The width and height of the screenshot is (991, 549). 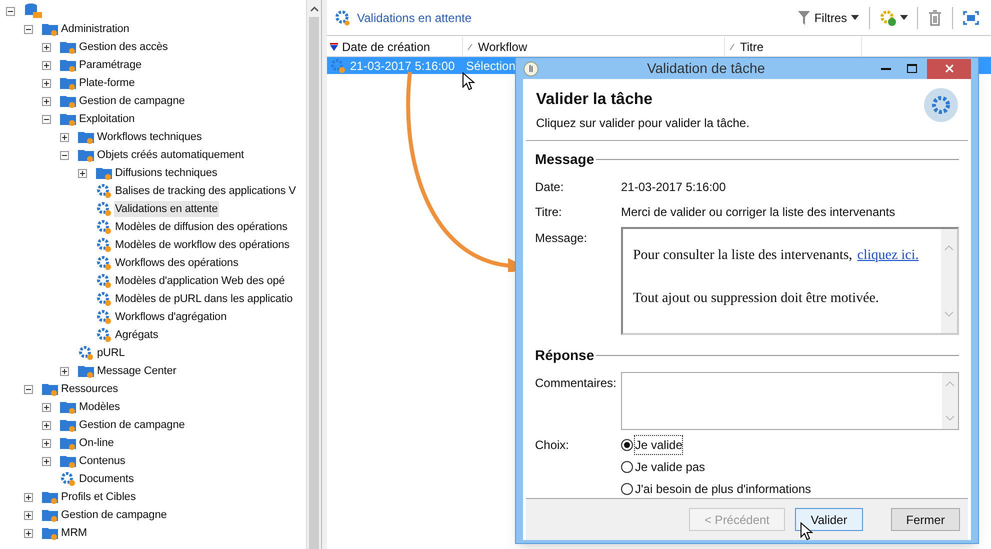 I want to click on tree-item: Plate-forme, so click(x=107, y=83).